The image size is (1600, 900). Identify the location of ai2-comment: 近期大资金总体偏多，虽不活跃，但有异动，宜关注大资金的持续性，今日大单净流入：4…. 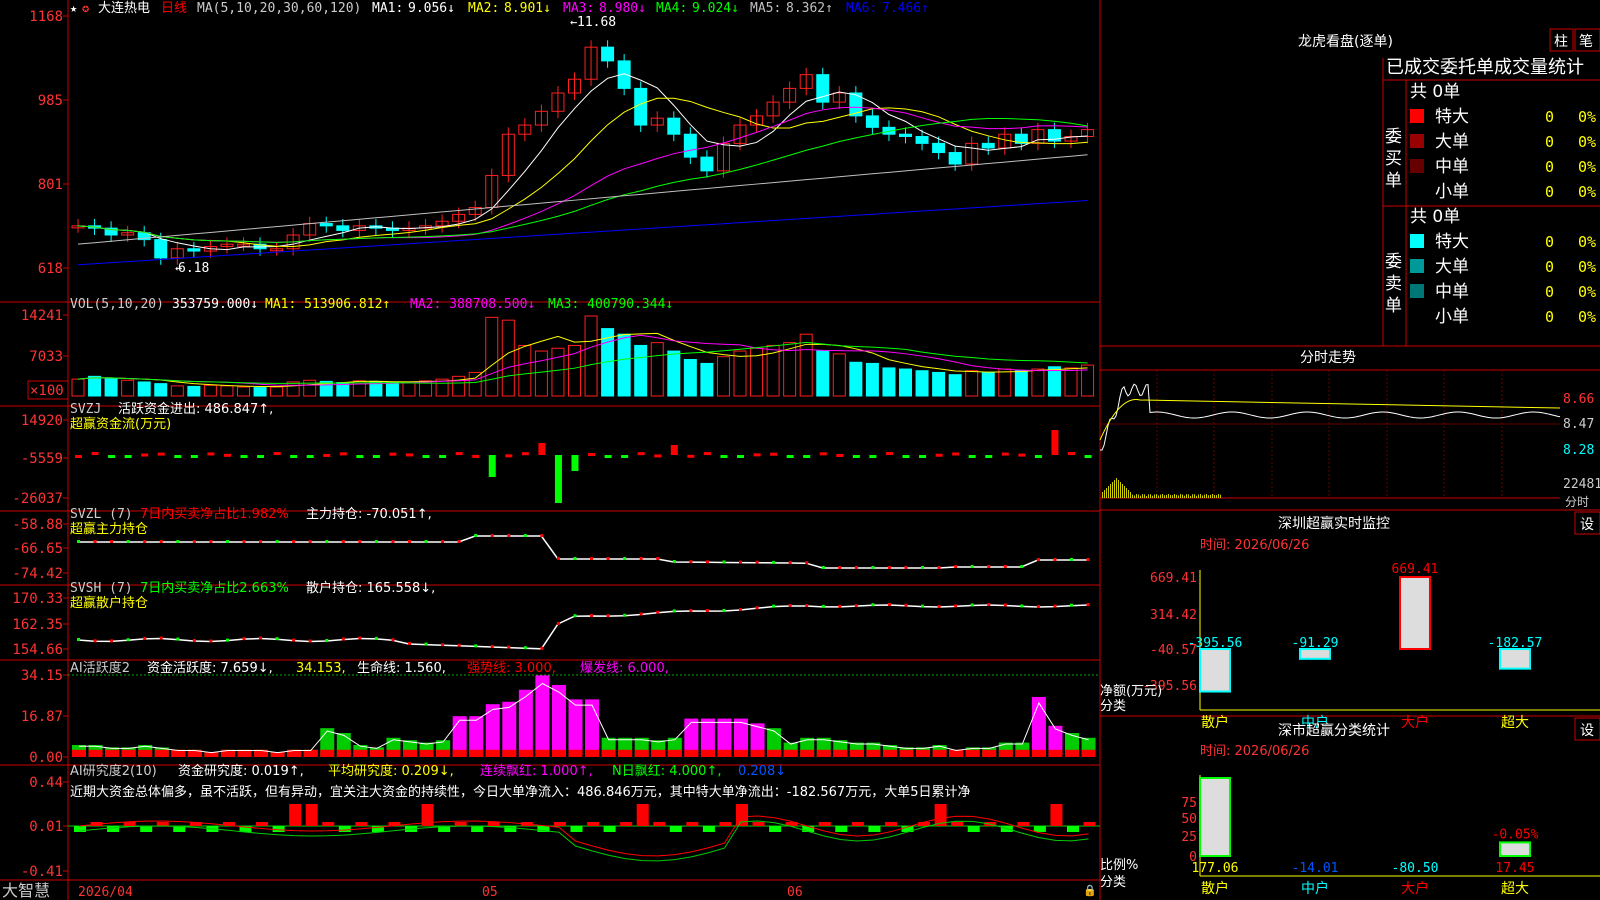
(520, 792).